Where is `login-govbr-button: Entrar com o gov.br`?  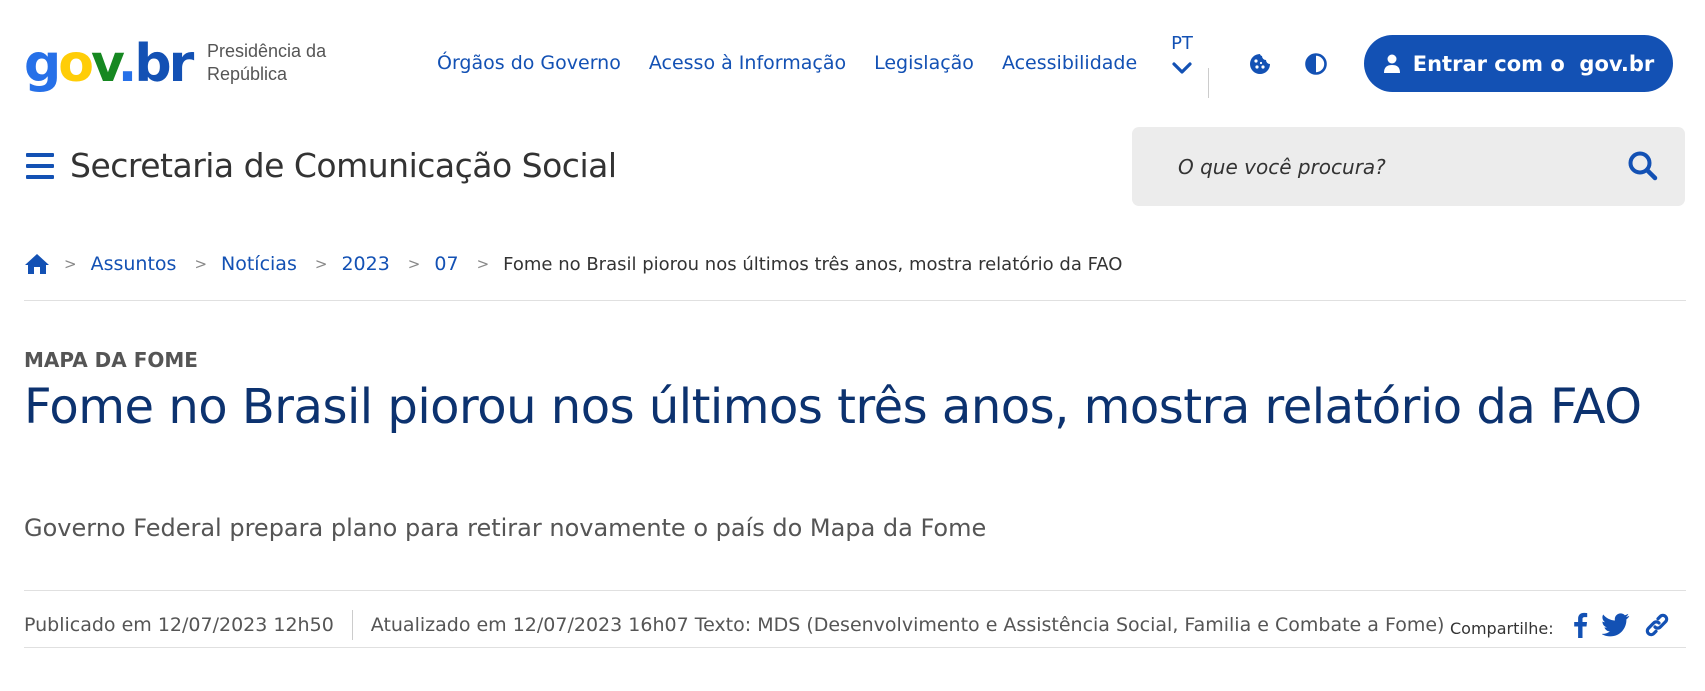
login-govbr-button: Entrar com o gov.br is located at coordinates (1518, 63).